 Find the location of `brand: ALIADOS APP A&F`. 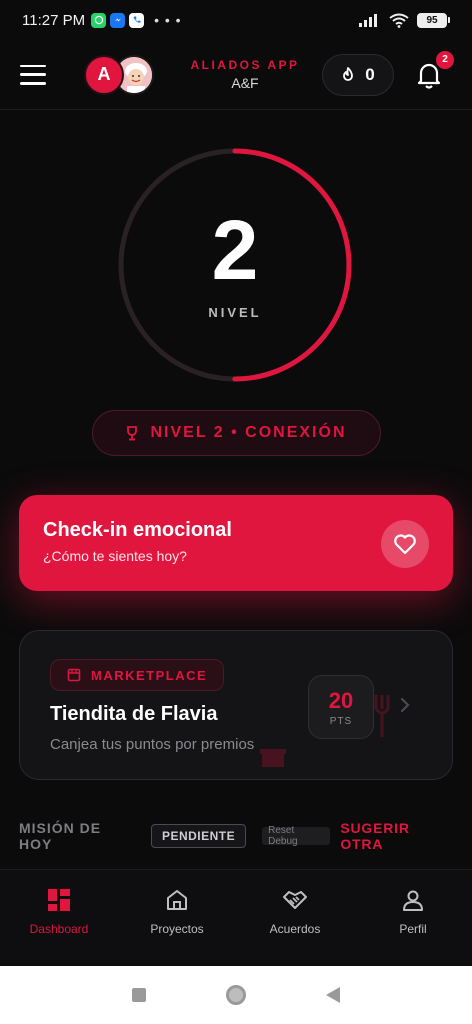

brand: ALIADOS APP A&F is located at coordinates (245, 74).